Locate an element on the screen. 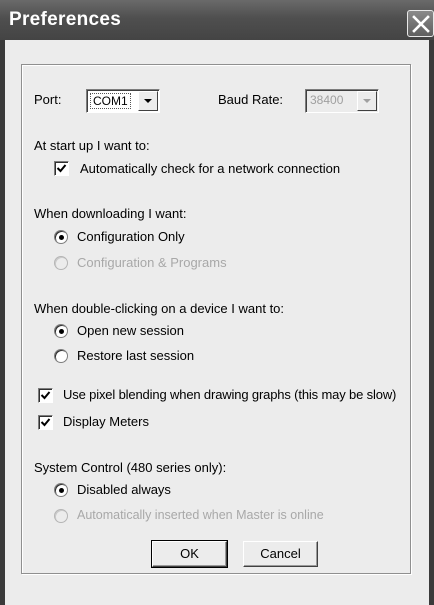 The width and height of the screenshot is (434, 605). open-new-session-label: Open new session is located at coordinates (130, 330).